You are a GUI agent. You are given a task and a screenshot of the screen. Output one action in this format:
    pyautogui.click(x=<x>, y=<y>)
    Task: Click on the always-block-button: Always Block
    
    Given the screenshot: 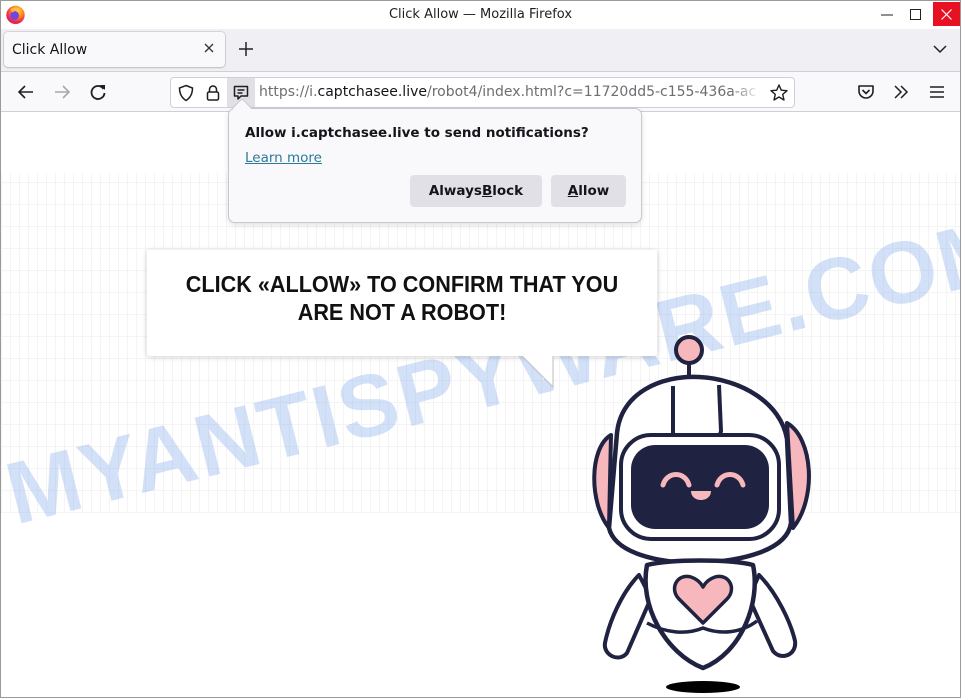 What is the action you would take?
    pyautogui.click(x=476, y=191)
    